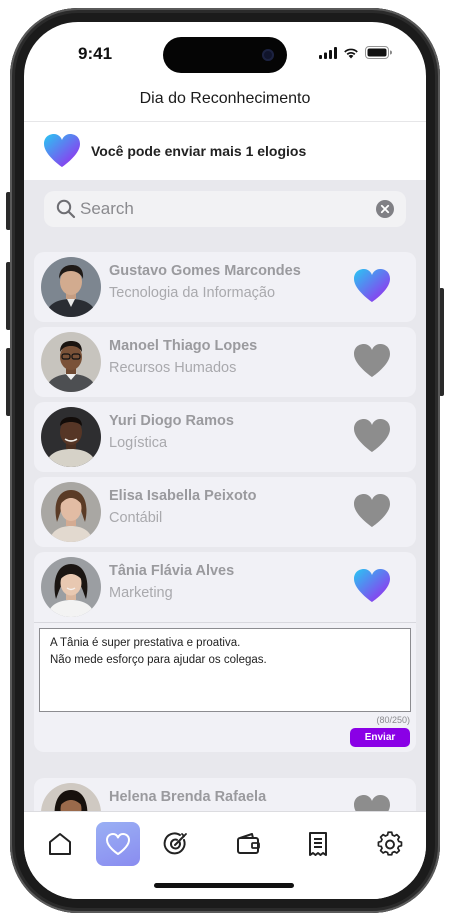  I want to click on wallet-icon, so click(248, 843).